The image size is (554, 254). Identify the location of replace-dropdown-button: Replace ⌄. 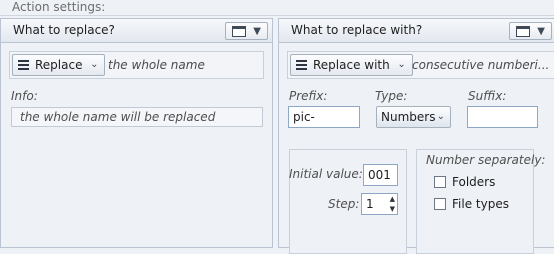
(59, 65).